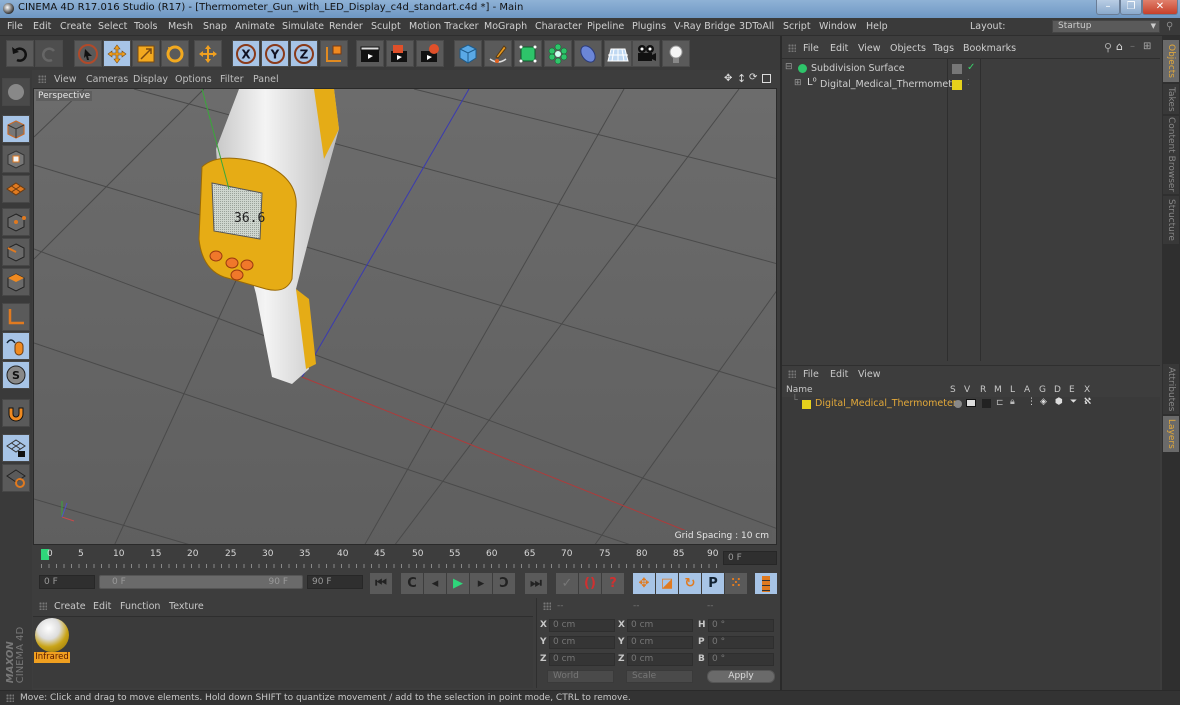  What do you see at coordinates (797, 26) in the screenshot?
I see `menu-script: Script` at bounding box center [797, 26].